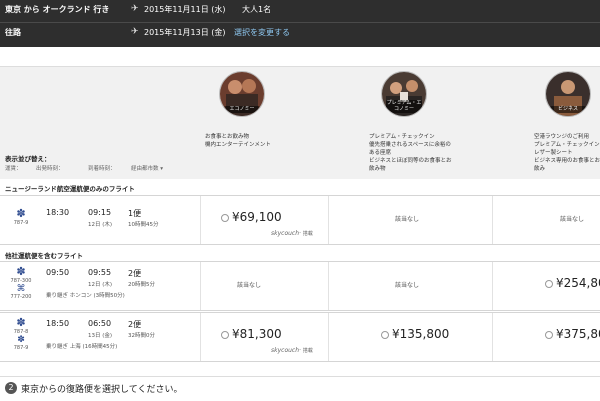 The height and width of the screenshot is (401, 600). Describe the element at coordinates (264, 286) in the screenshot. I see `economy-fare-cell: 該当なし` at that location.